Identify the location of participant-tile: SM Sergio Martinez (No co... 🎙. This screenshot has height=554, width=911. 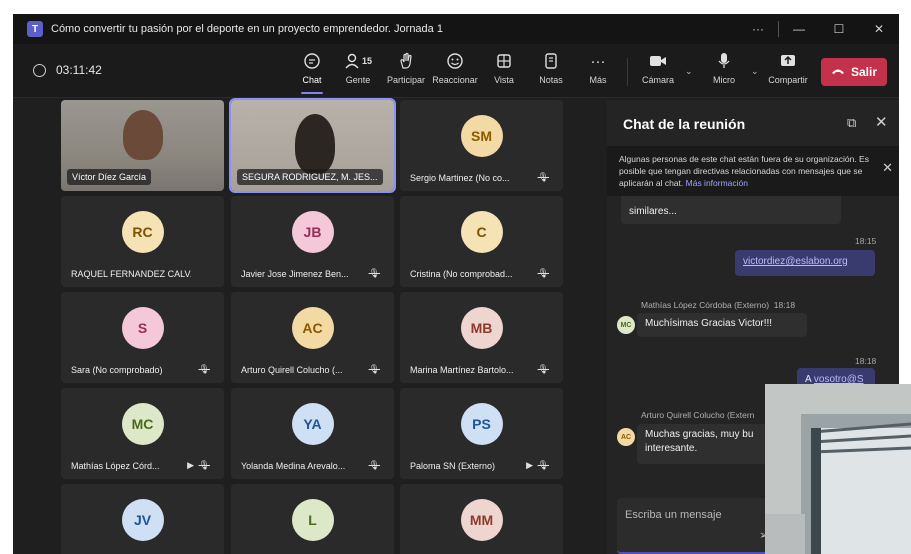
(481, 145).